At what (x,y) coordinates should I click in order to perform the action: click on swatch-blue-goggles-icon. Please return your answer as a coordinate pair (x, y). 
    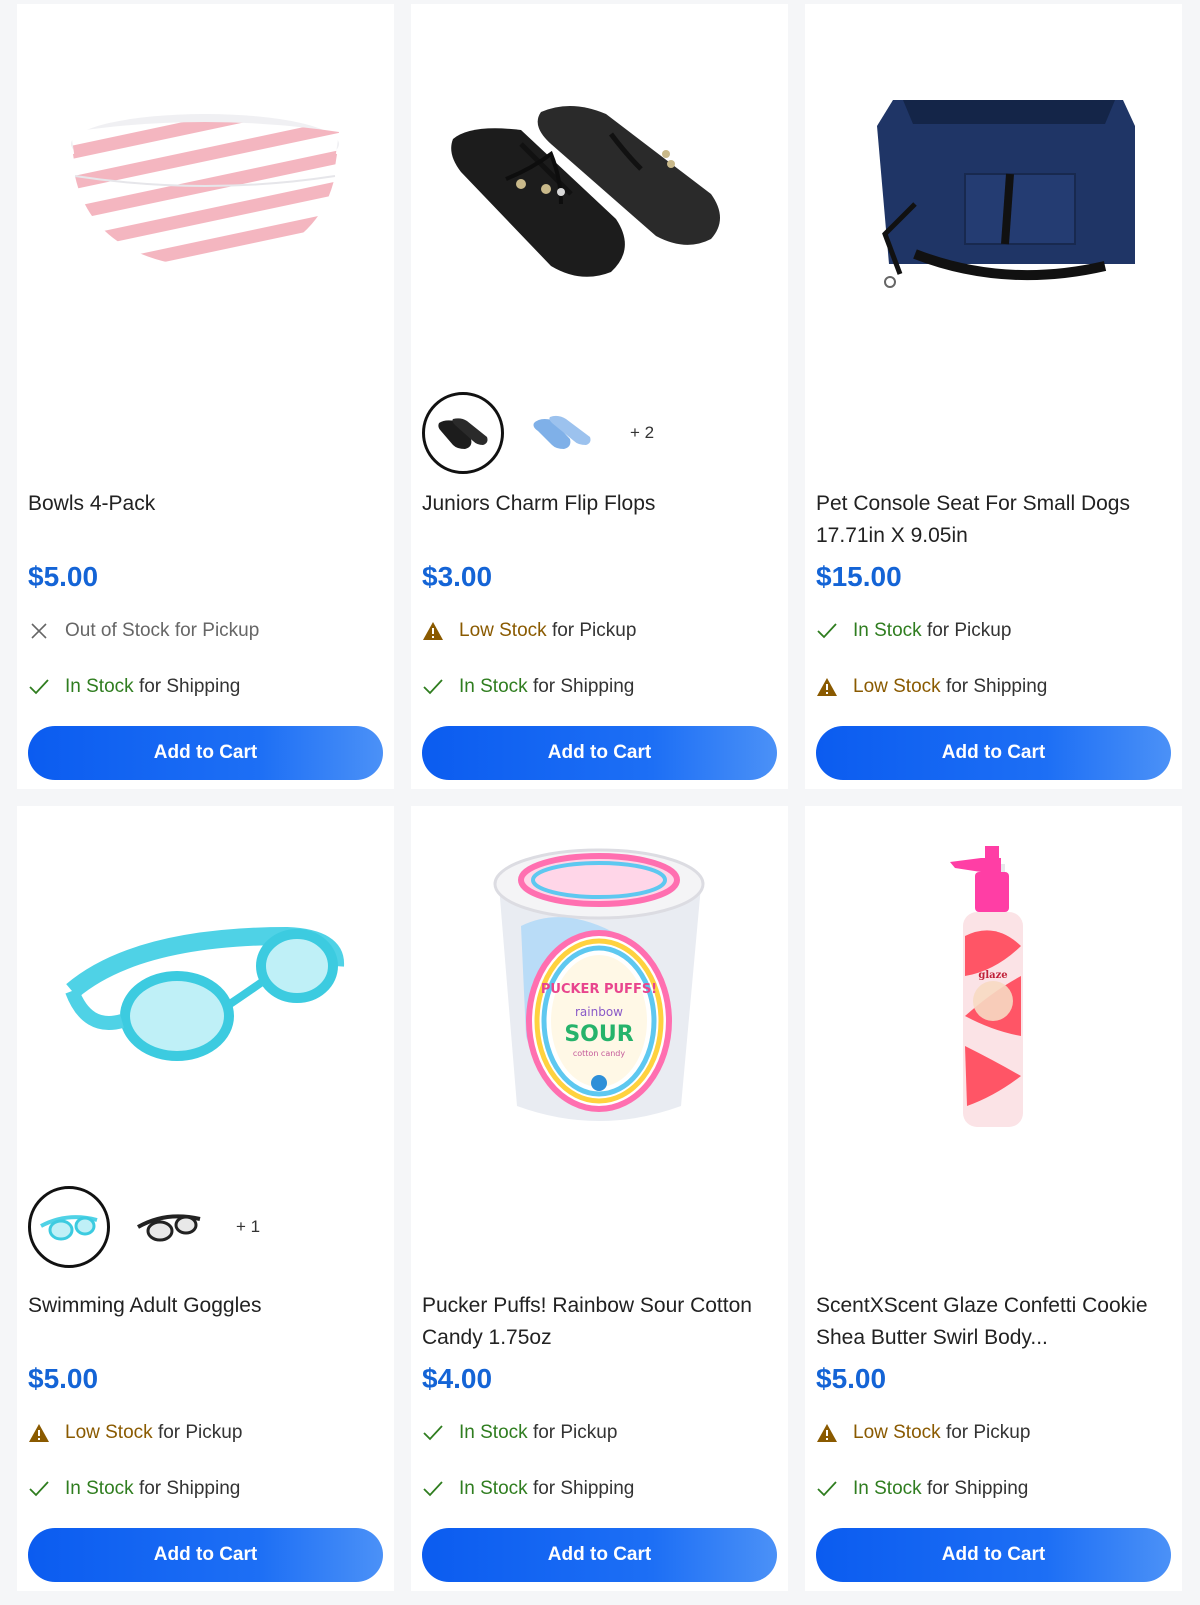
    Looking at the image, I should click on (69, 1228).